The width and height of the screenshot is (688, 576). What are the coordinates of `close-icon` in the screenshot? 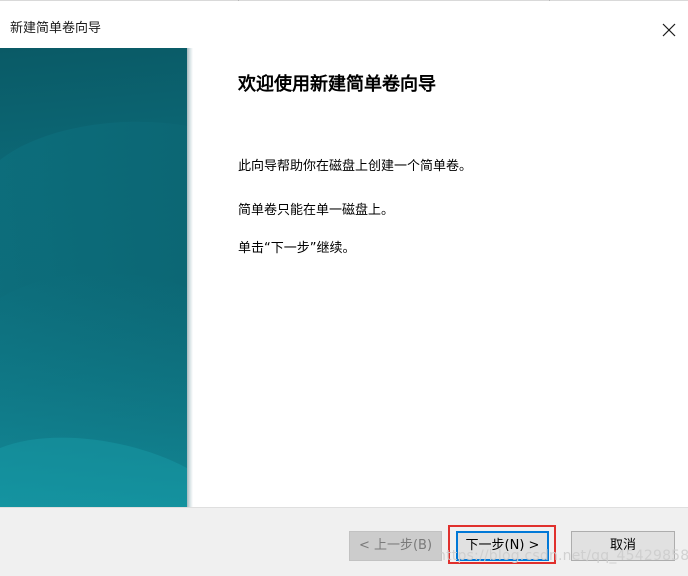 It's located at (669, 30).